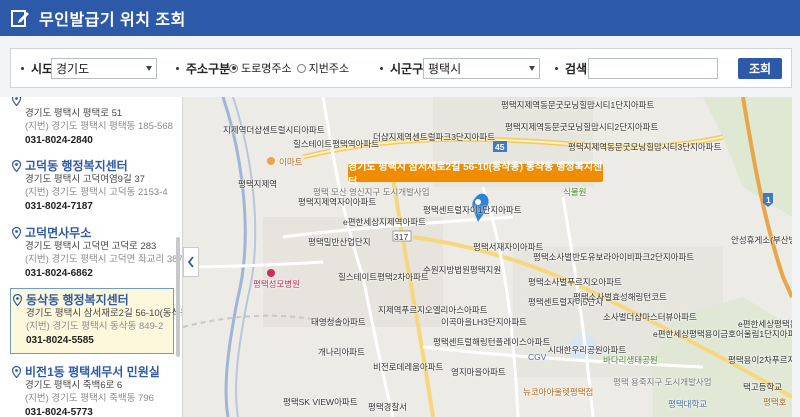  I want to click on map-label: 지제역더샵센트럴시티아파트, so click(274, 130).